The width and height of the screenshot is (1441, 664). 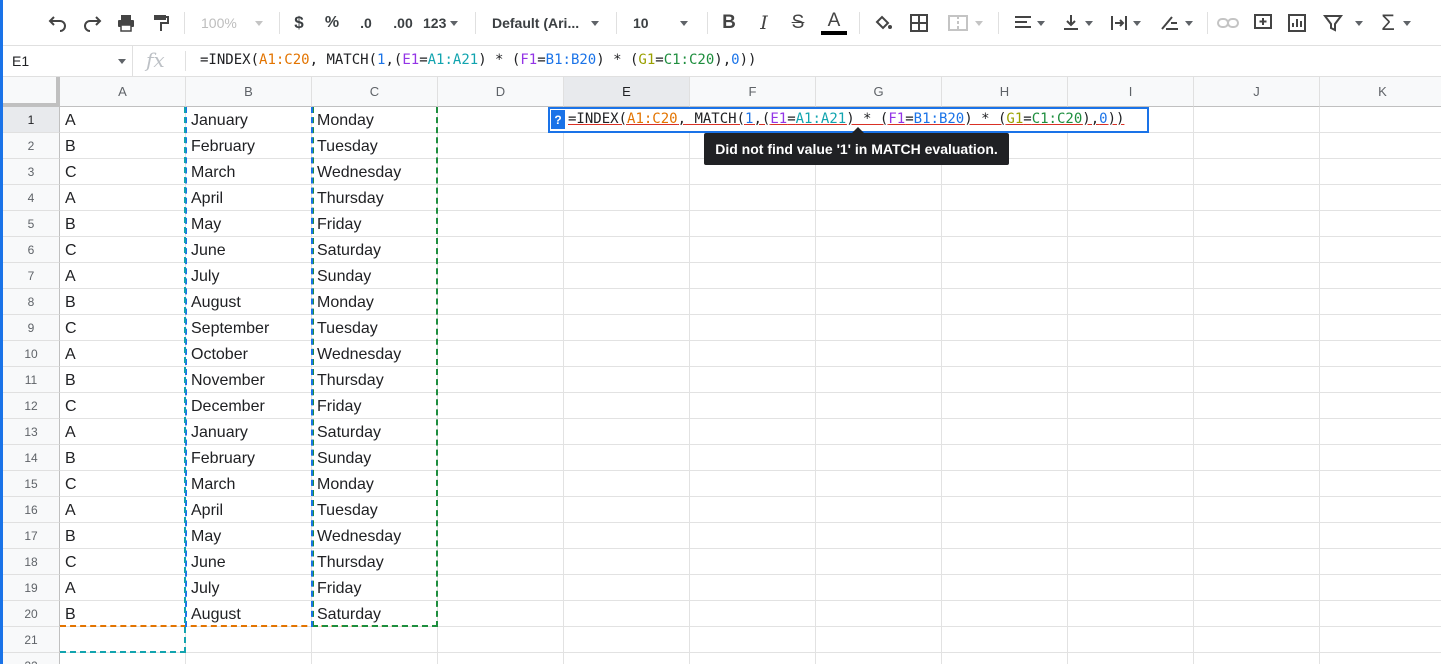 What do you see at coordinates (249, 614) in the screenshot?
I see `cell-b20: August` at bounding box center [249, 614].